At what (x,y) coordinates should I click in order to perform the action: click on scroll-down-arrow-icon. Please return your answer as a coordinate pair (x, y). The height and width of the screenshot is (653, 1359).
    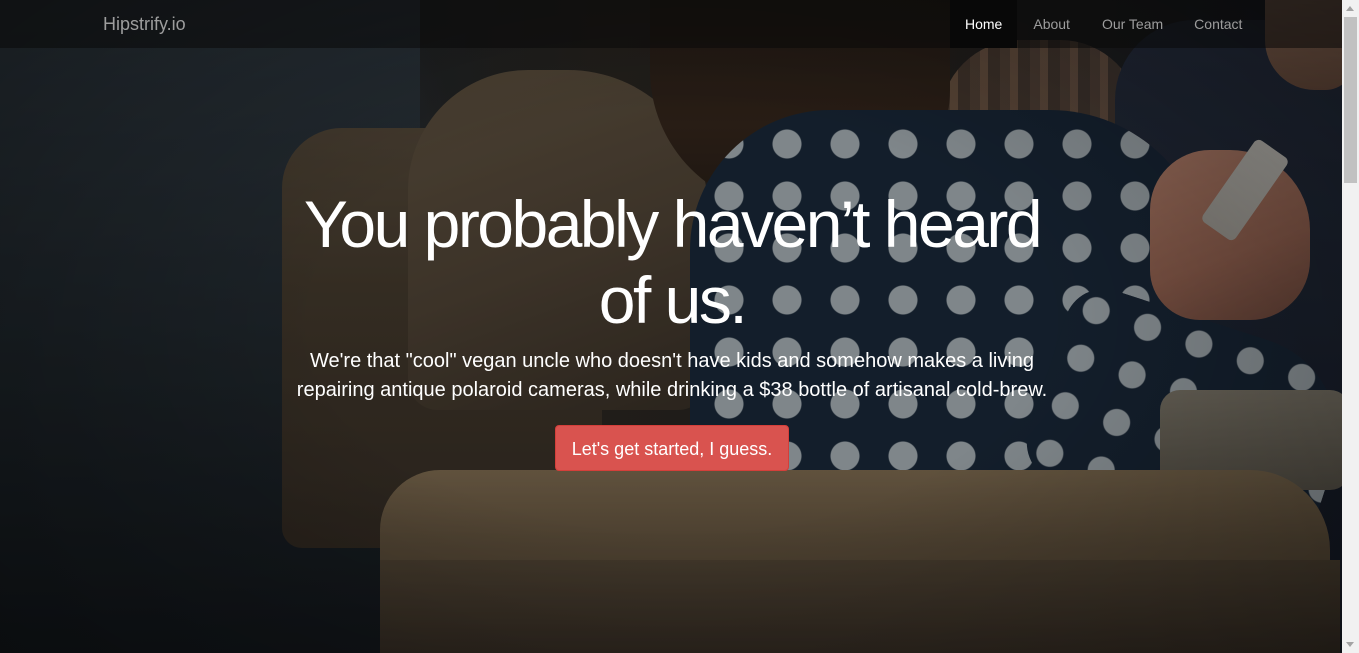
    Looking at the image, I should click on (1350, 644).